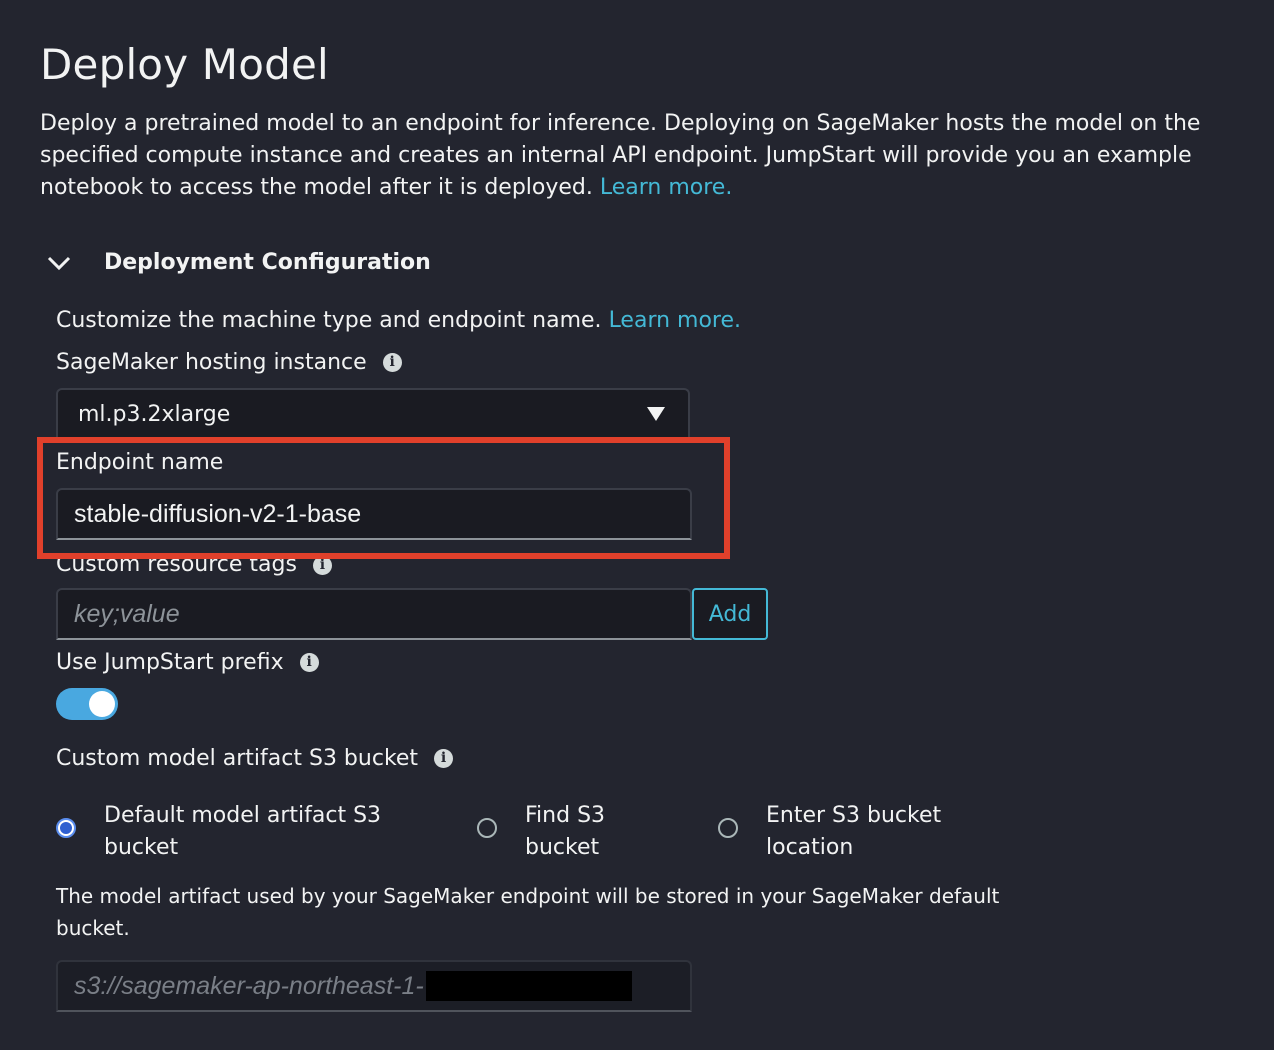 This screenshot has height=1050, width=1274. Describe the element at coordinates (211, 362) in the screenshot. I see `hosting-instance-label-text: SageMaker hosting instance` at that location.